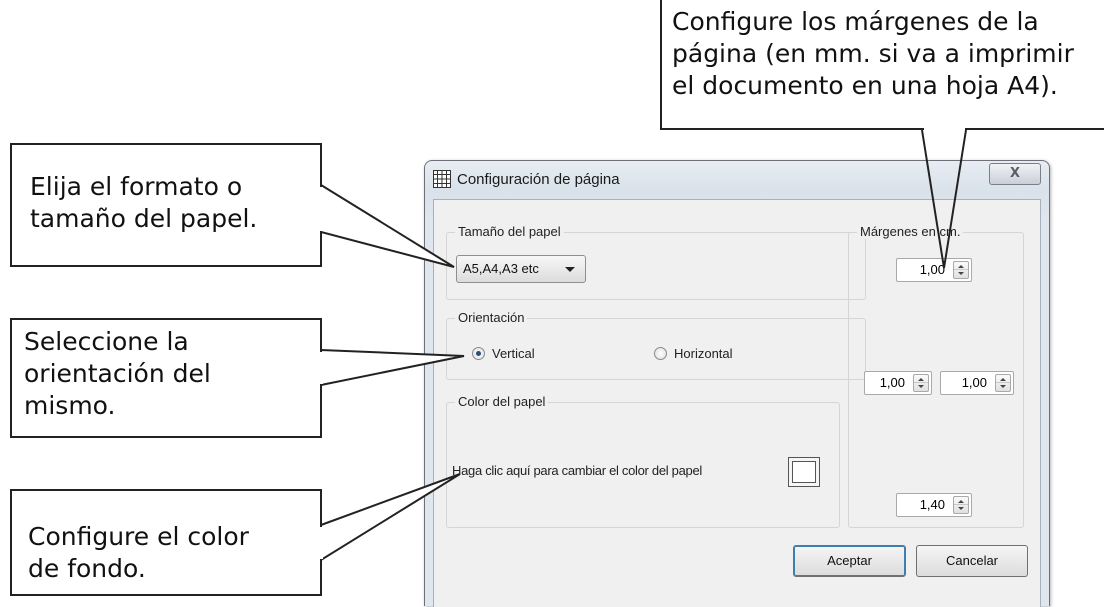 This screenshot has height=607, width=1104. Describe the element at coordinates (910, 231) in the screenshot. I see `margins-label: Márgenes en cm.` at that location.